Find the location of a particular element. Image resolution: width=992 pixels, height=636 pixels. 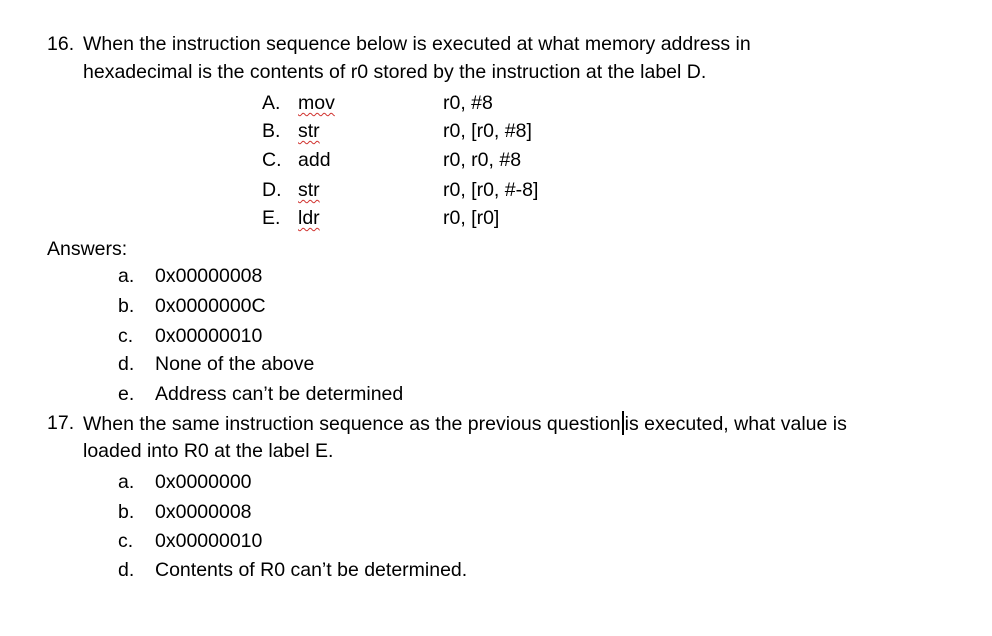

instruction-operands: r0, [r0] is located at coordinates (471, 218).